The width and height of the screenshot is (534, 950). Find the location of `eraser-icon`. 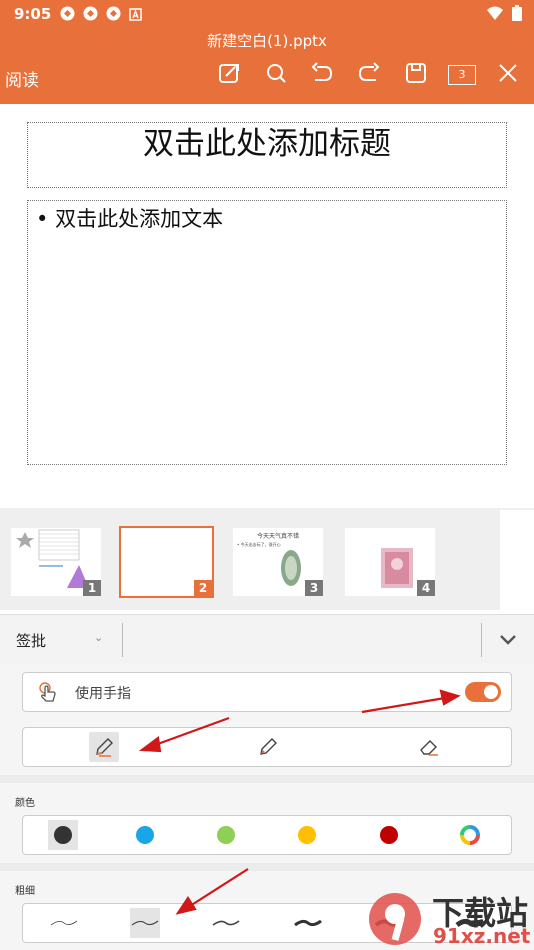

eraser-icon is located at coordinates (429, 748).